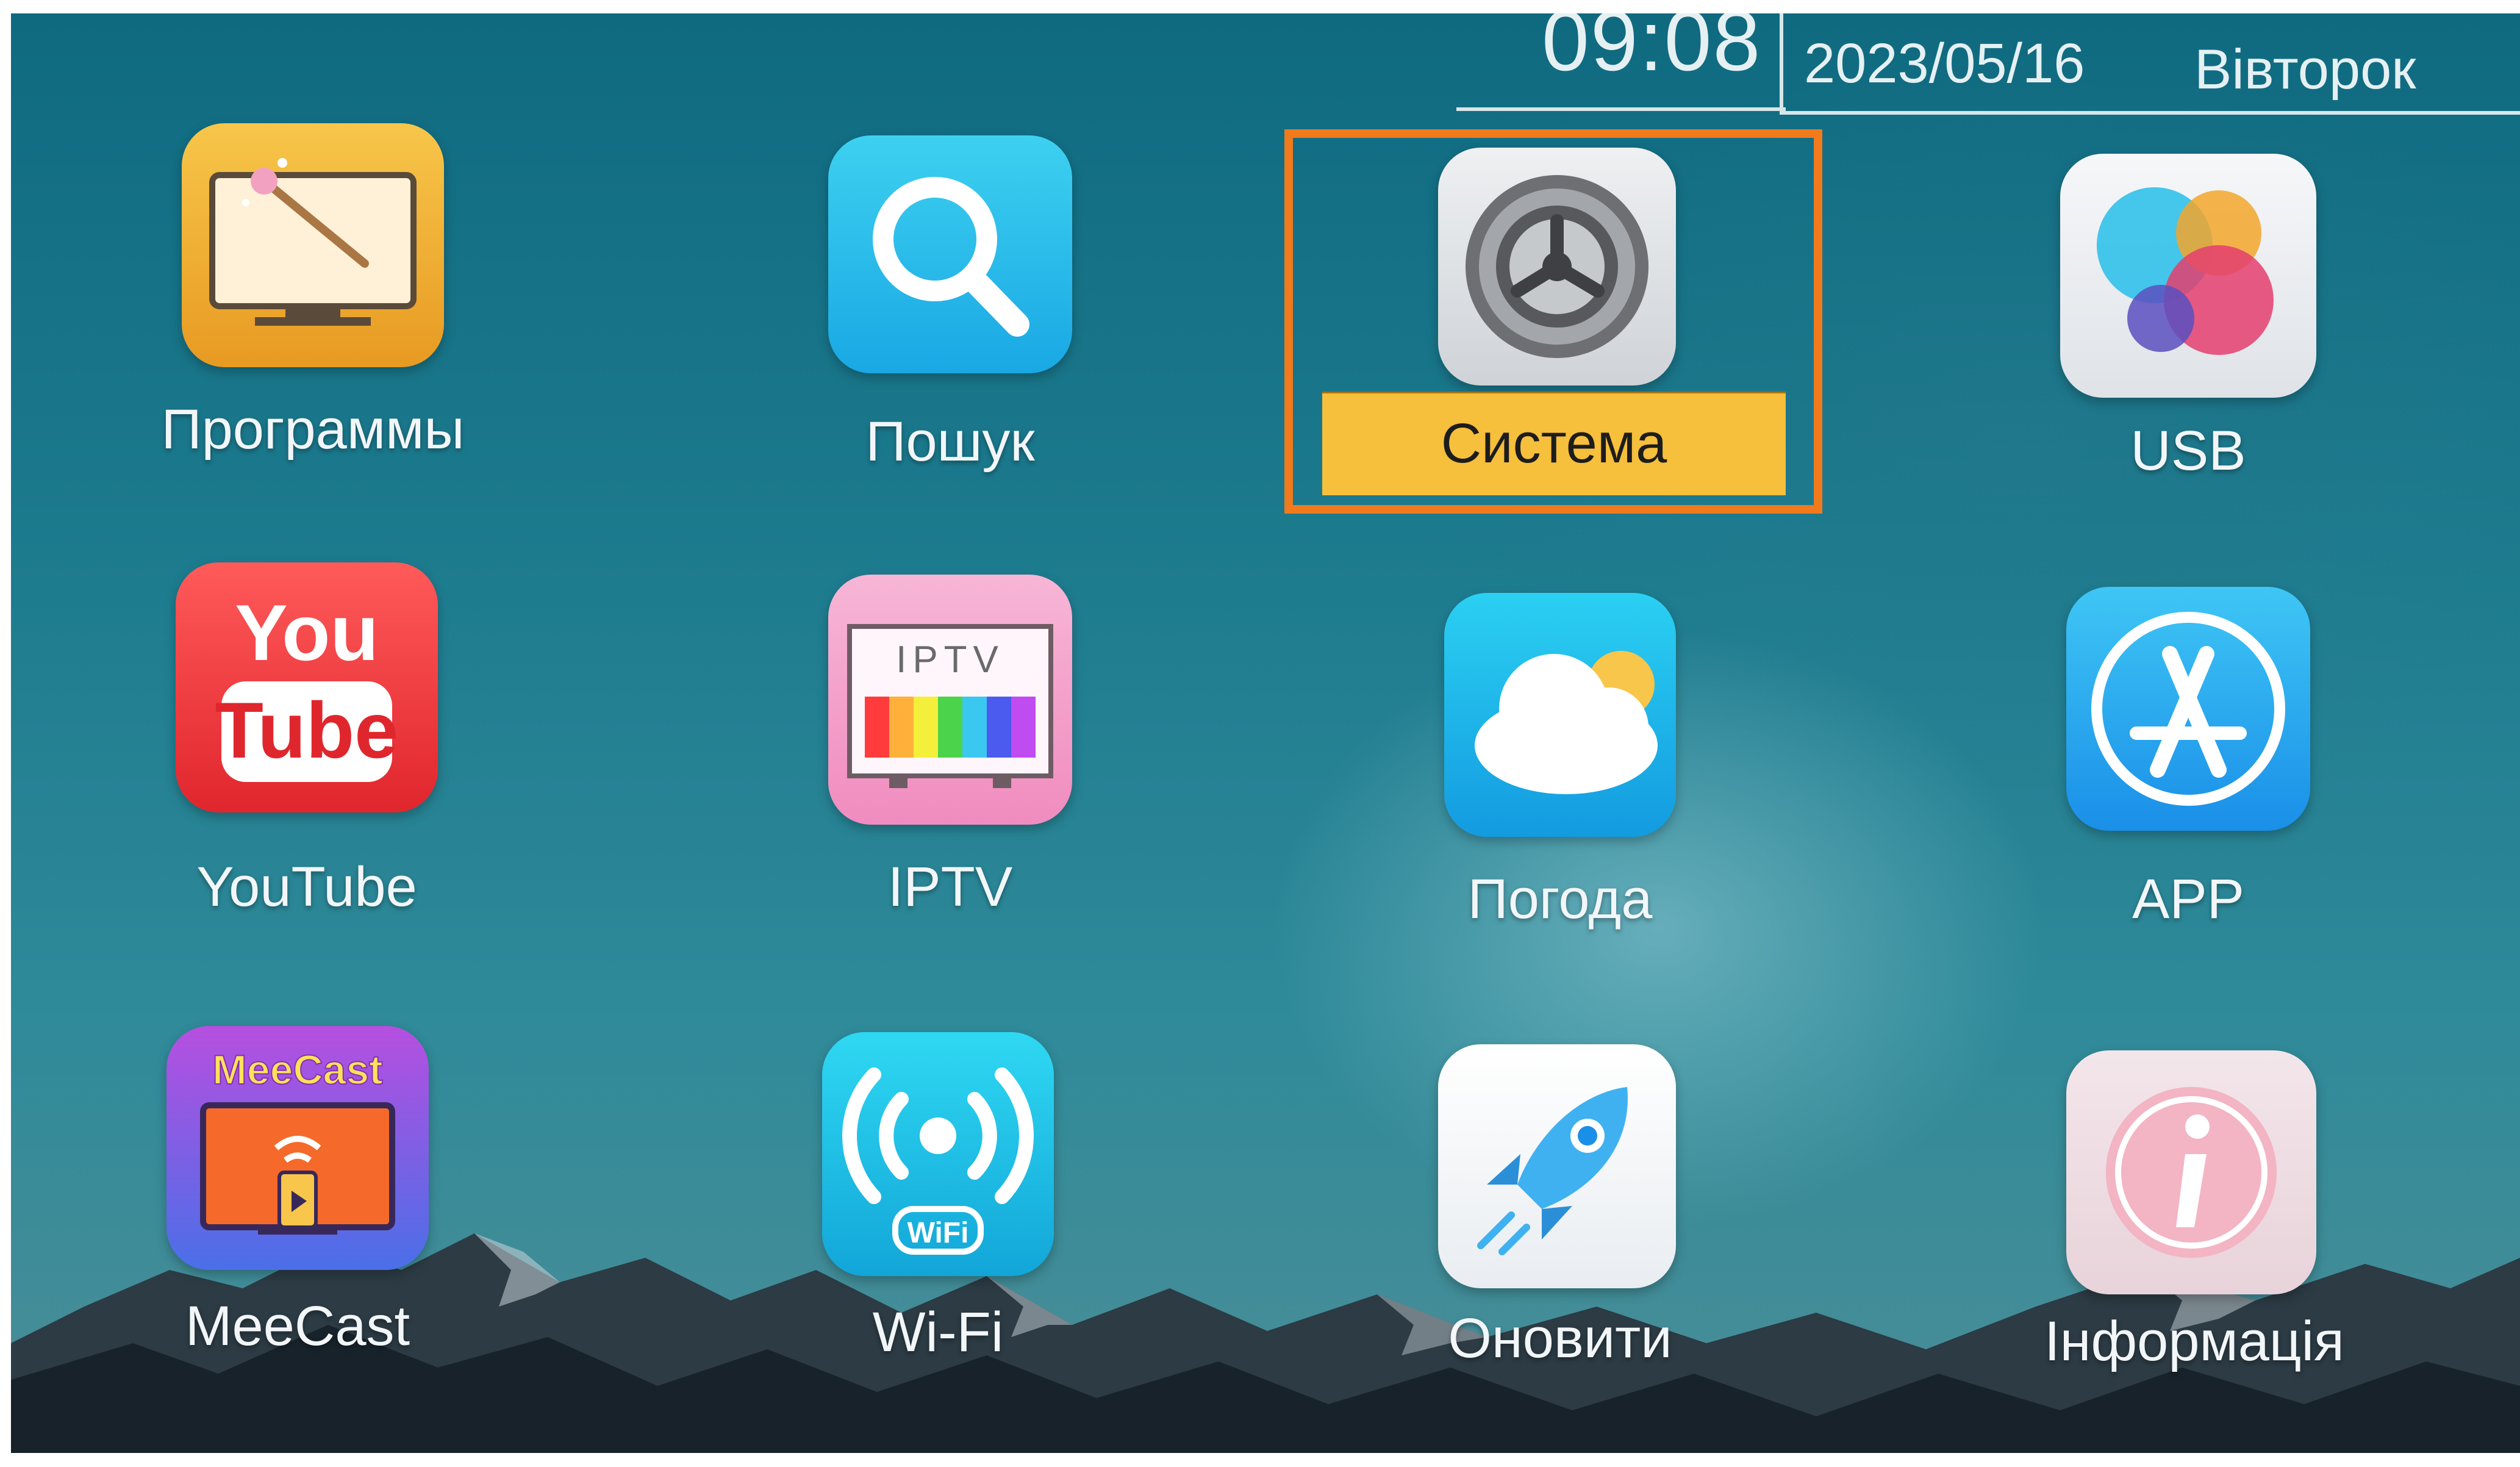 Image resolution: width=2520 pixels, height=1467 pixels. What do you see at coordinates (307, 730) in the screenshot?
I see `youtube-icon-text-bottom: Tube` at bounding box center [307, 730].